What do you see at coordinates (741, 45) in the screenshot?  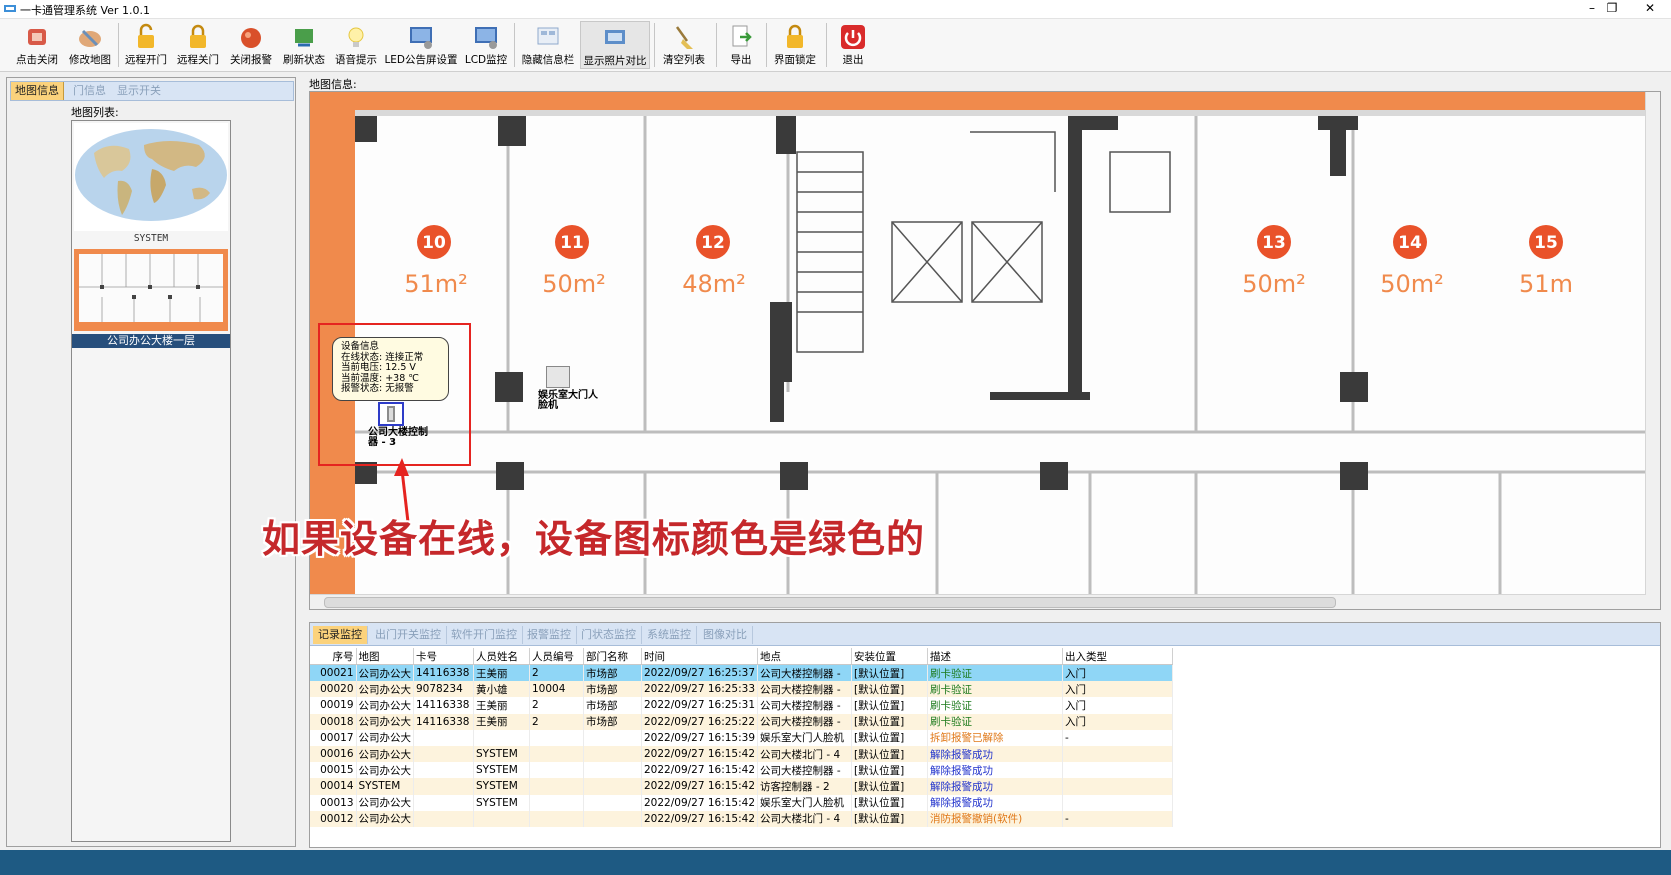 I see `export-button: 导出` at bounding box center [741, 45].